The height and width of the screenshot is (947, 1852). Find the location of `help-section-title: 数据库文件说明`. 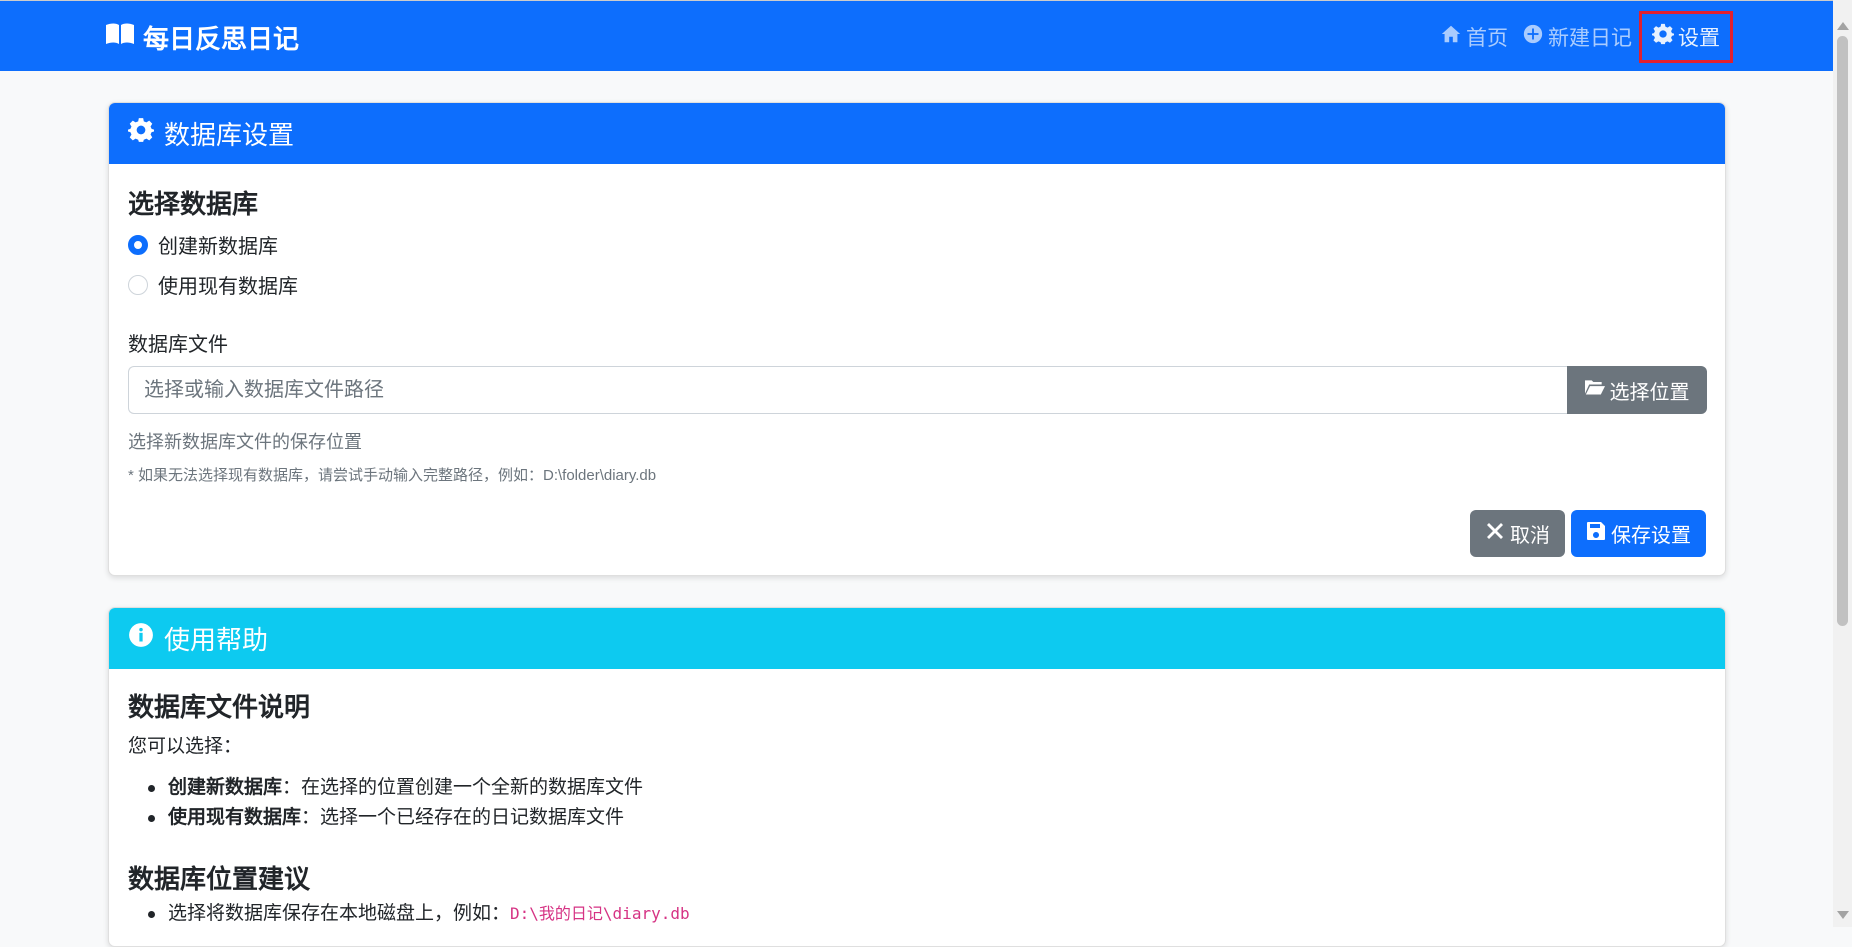

help-section-title: 数据库文件说明 is located at coordinates (219, 707).